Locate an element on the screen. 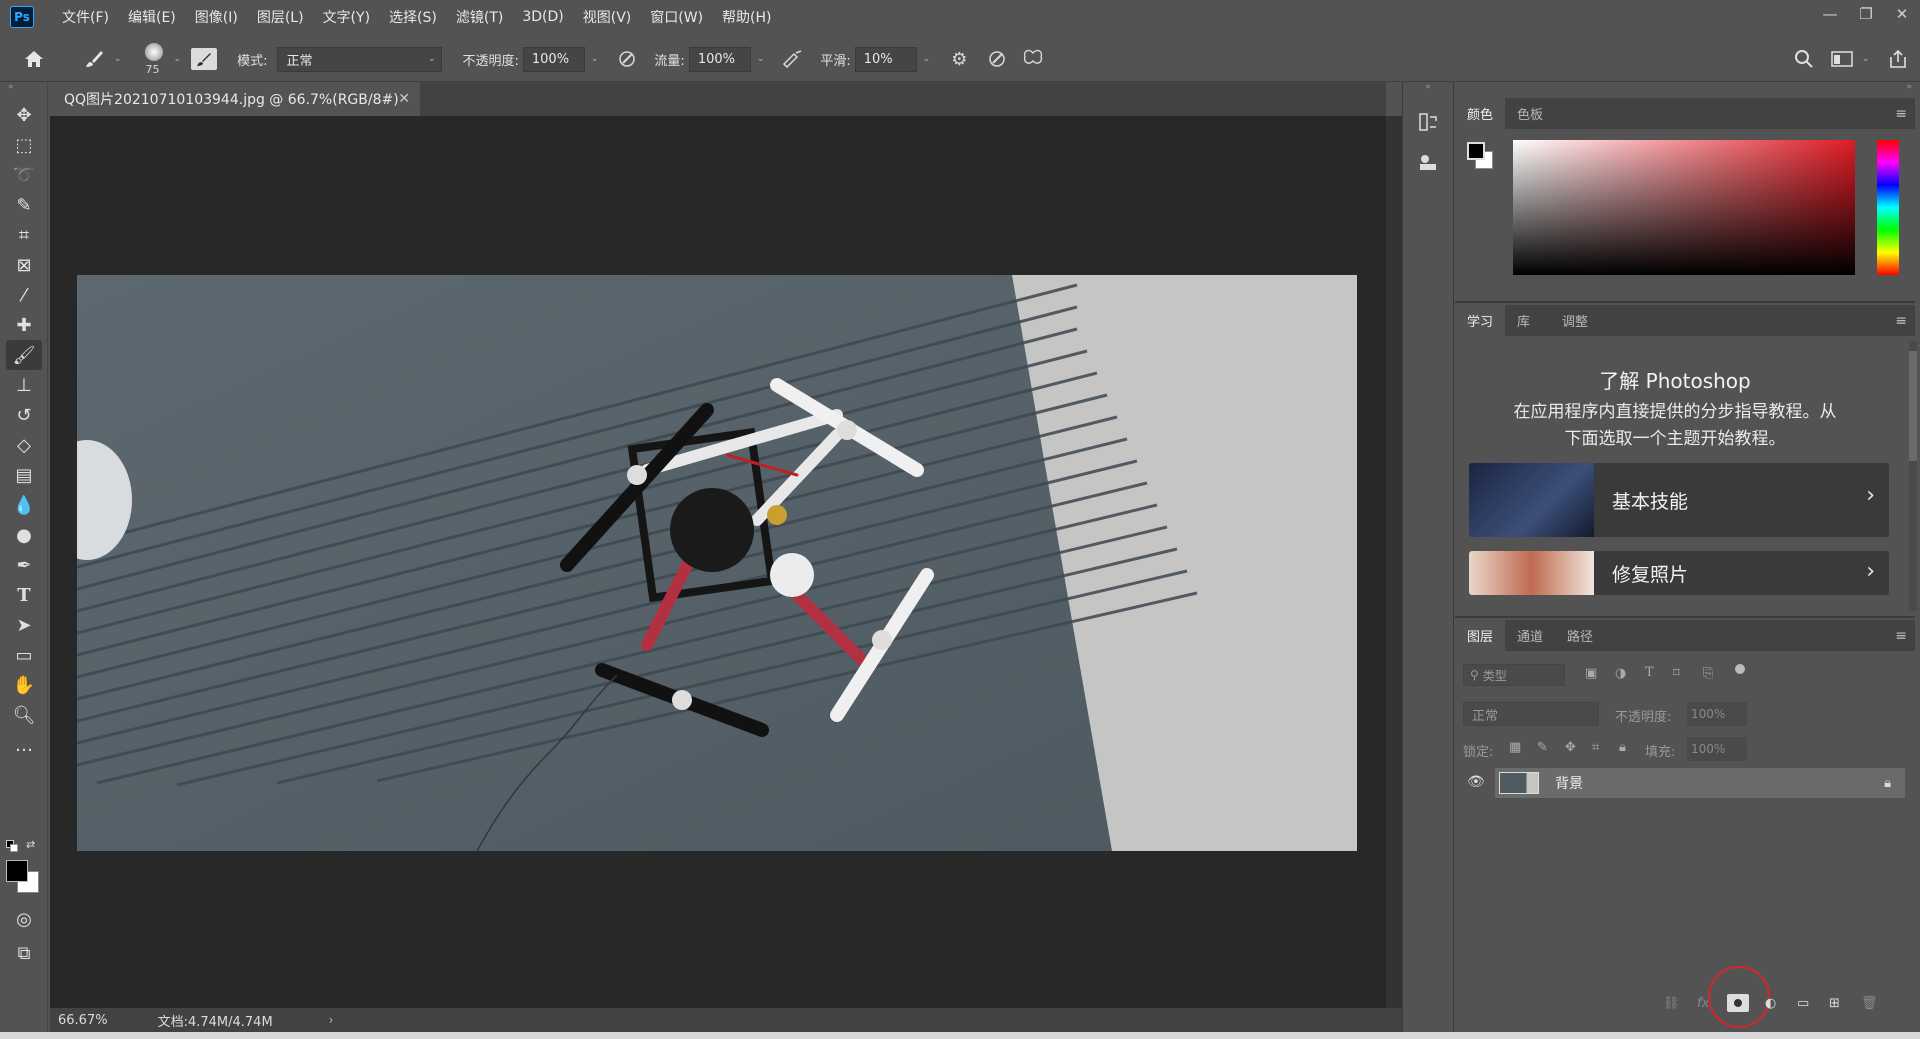 The height and width of the screenshot is (1039, 1920). link-layers-icon: ⛓ is located at coordinates (1671, 1003).